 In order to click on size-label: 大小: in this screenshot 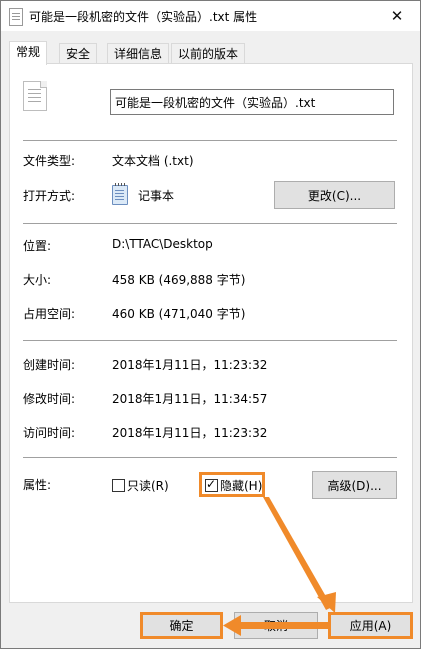, I will do `click(37, 280)`.